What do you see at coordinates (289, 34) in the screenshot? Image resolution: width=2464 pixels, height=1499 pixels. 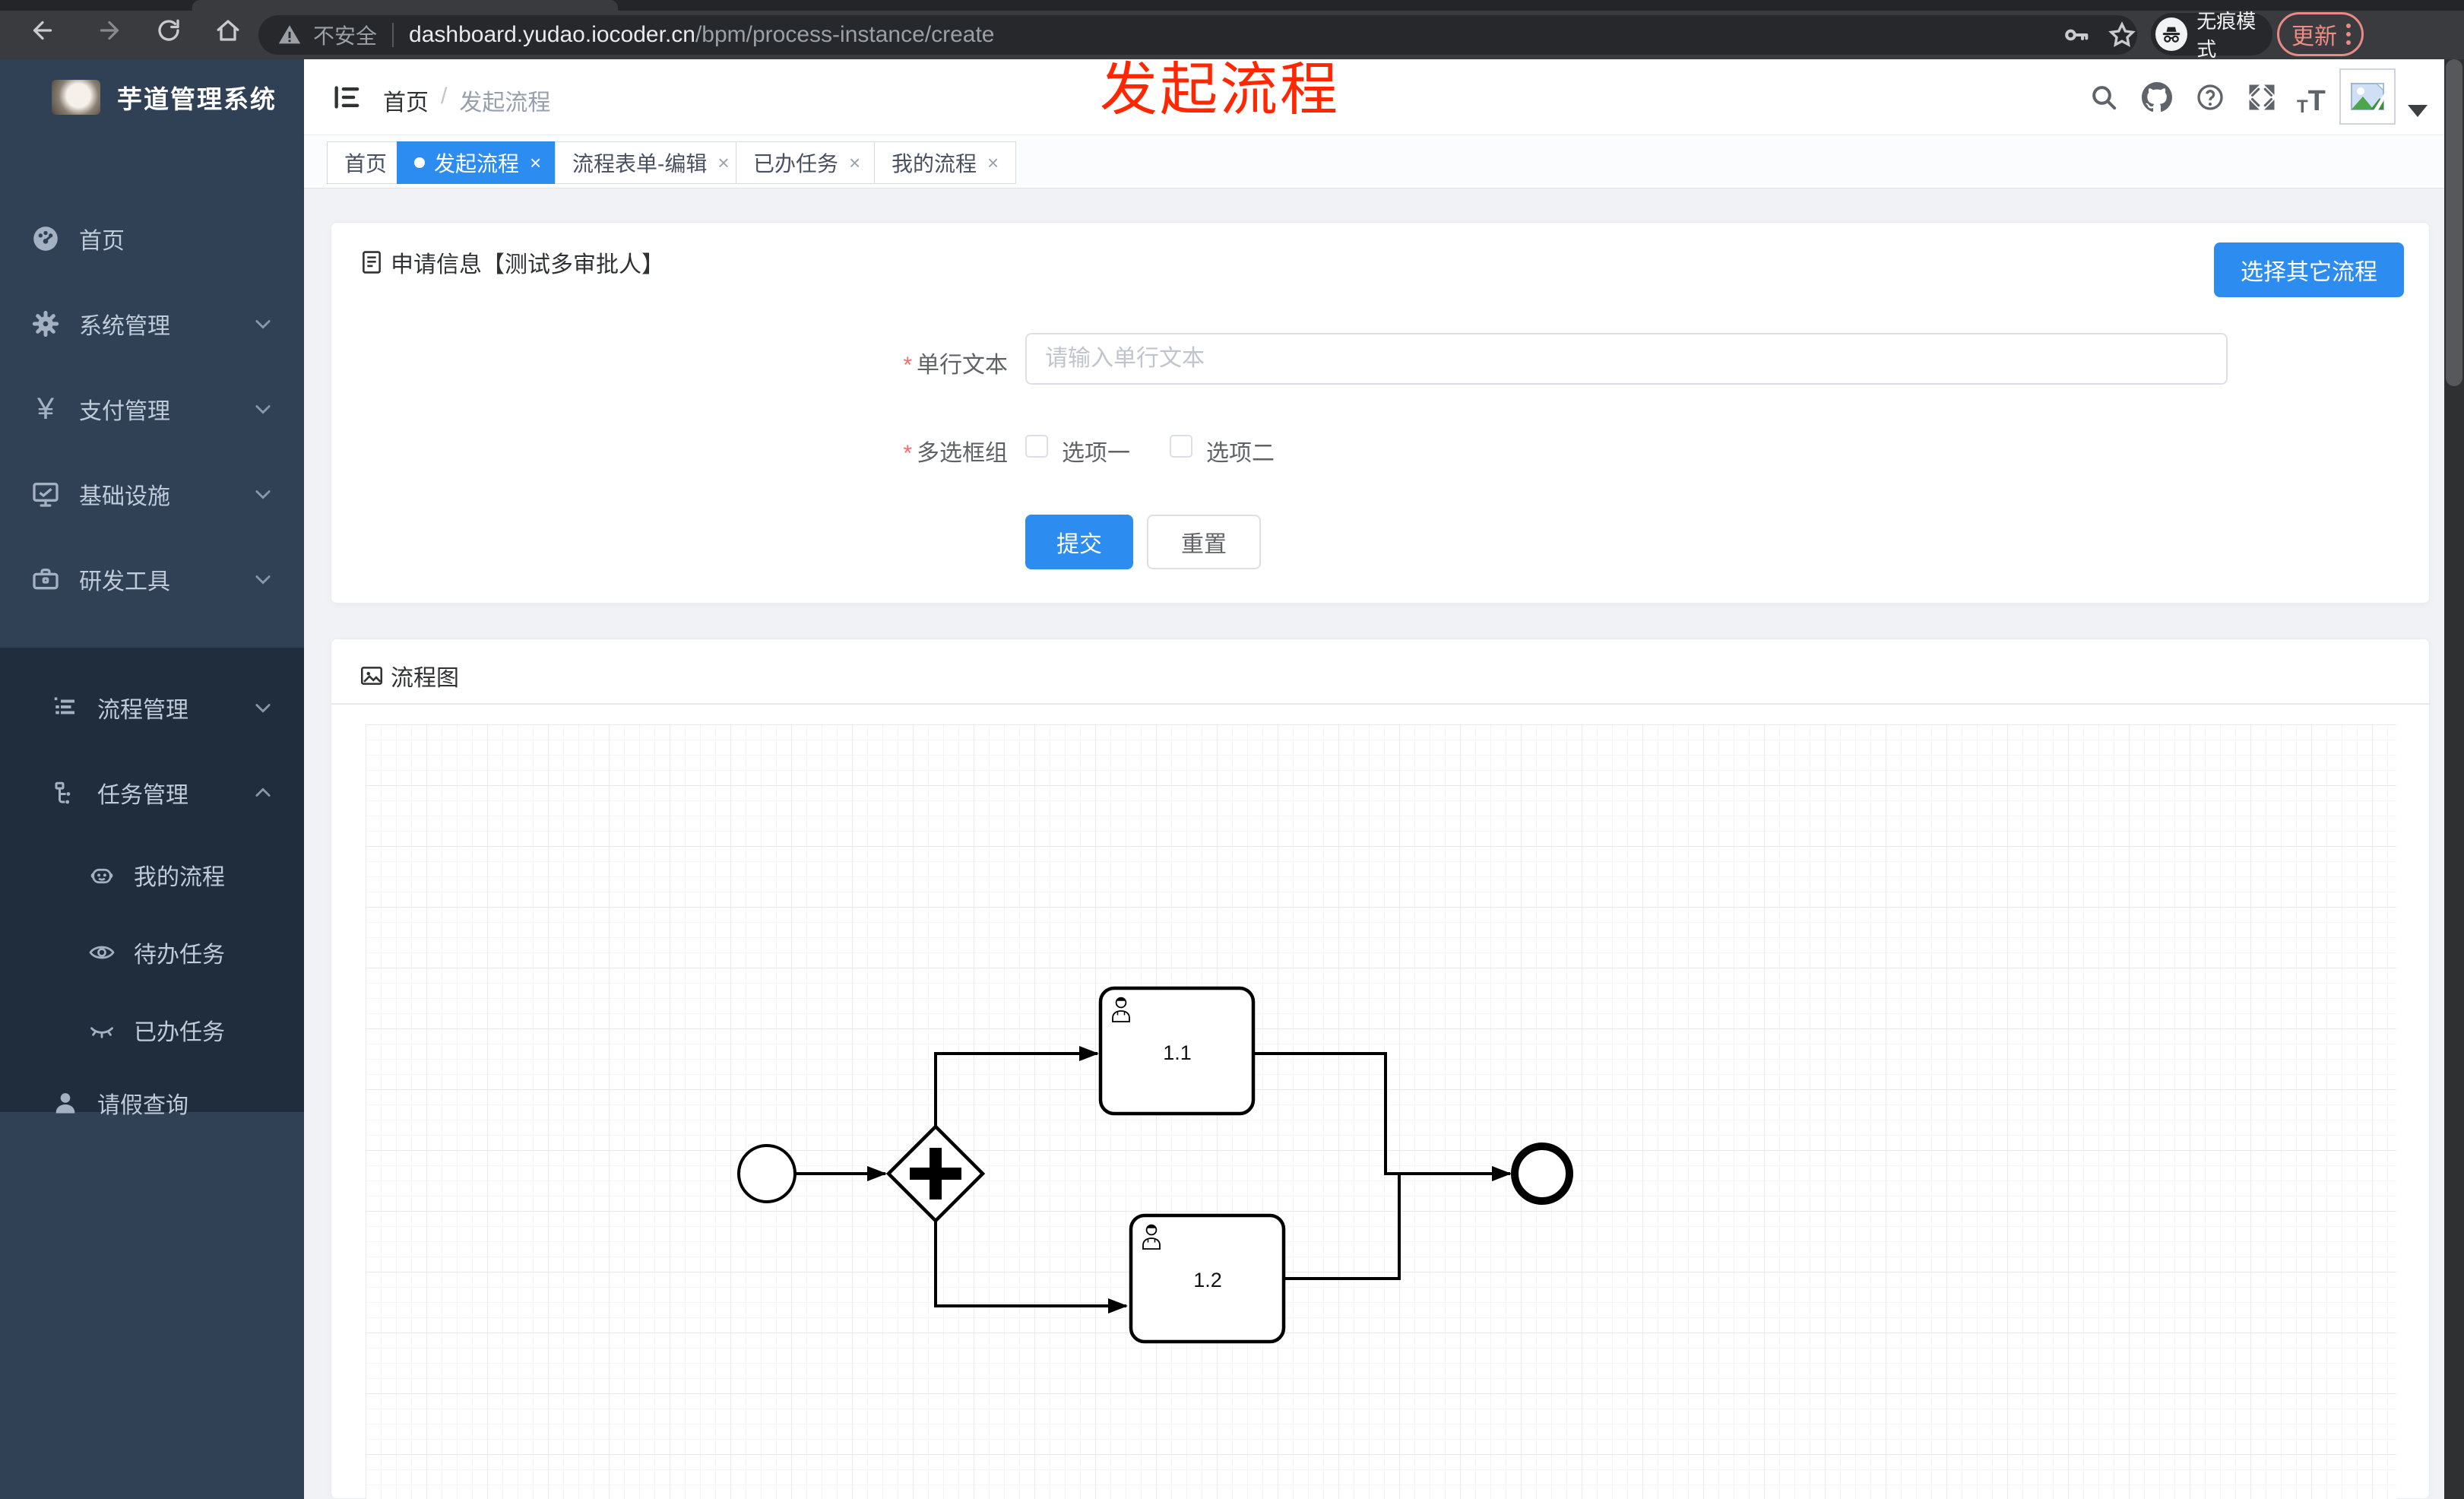 I see `not-secure-warning-icon` at bounding box center [289, 34].